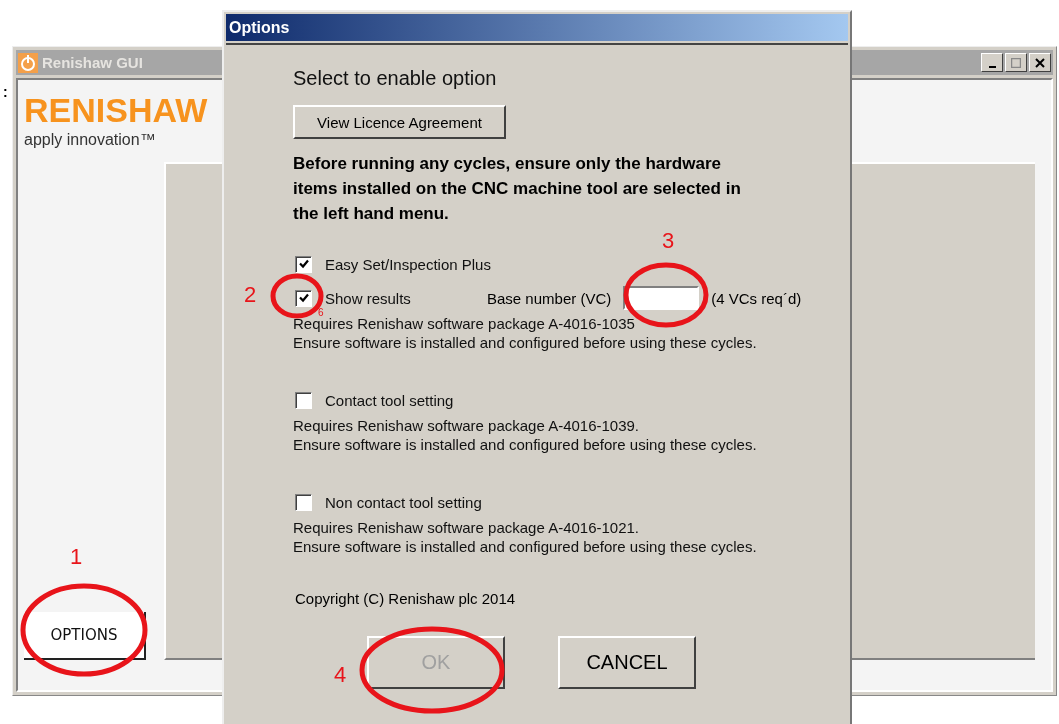 Image resolution: width=1059 pixels, height=724 pixels. Describe the element at coordinates (992, 62) in the screenshot. I see `minimize-button` at that location.